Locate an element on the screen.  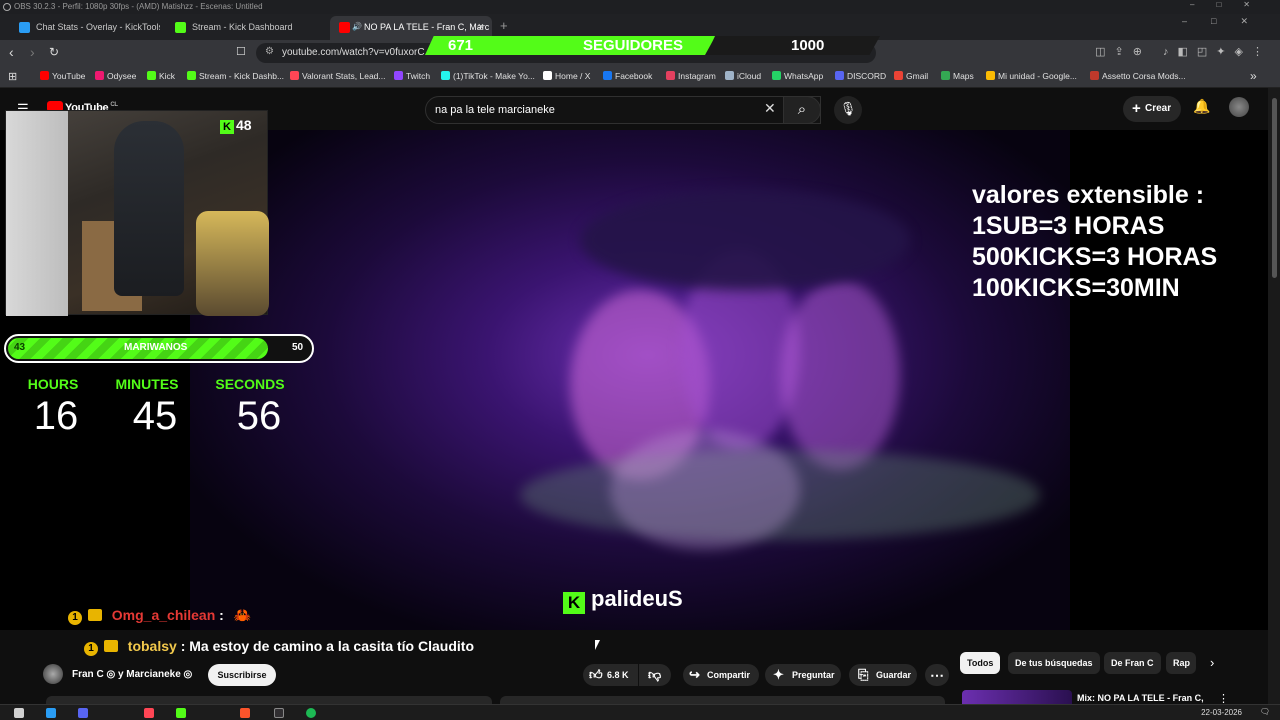
save-button: ⎘ Guardar is located at coordinates (883, 675).